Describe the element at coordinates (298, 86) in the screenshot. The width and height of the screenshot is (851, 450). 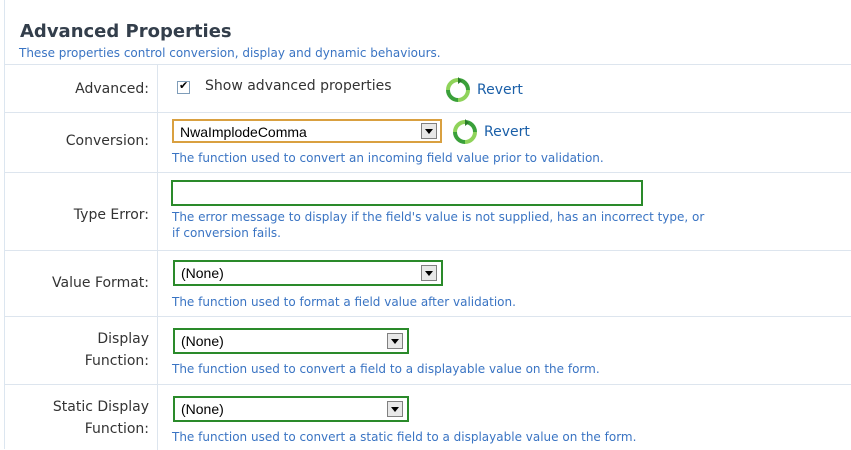
I see `show-advanced-label: Show advanced properties` at that location.